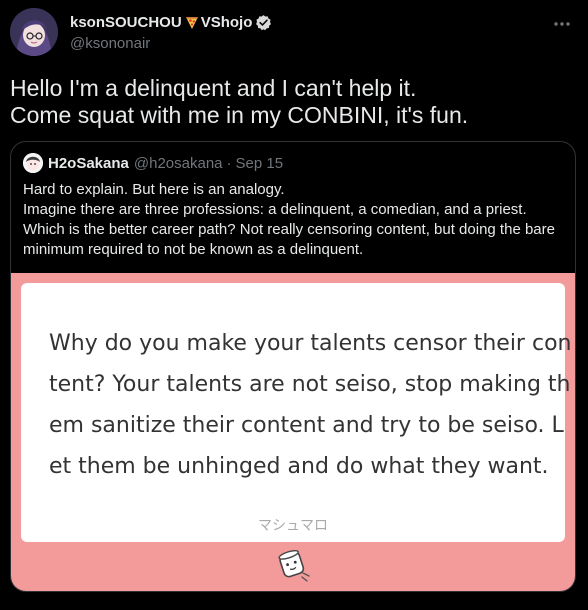 The height and width of the screenshot is (610, 588). What do you see at coordinates (264, 22) in the screenshot?
I see `verified-badge-icon` at bounding box center [264, 22].